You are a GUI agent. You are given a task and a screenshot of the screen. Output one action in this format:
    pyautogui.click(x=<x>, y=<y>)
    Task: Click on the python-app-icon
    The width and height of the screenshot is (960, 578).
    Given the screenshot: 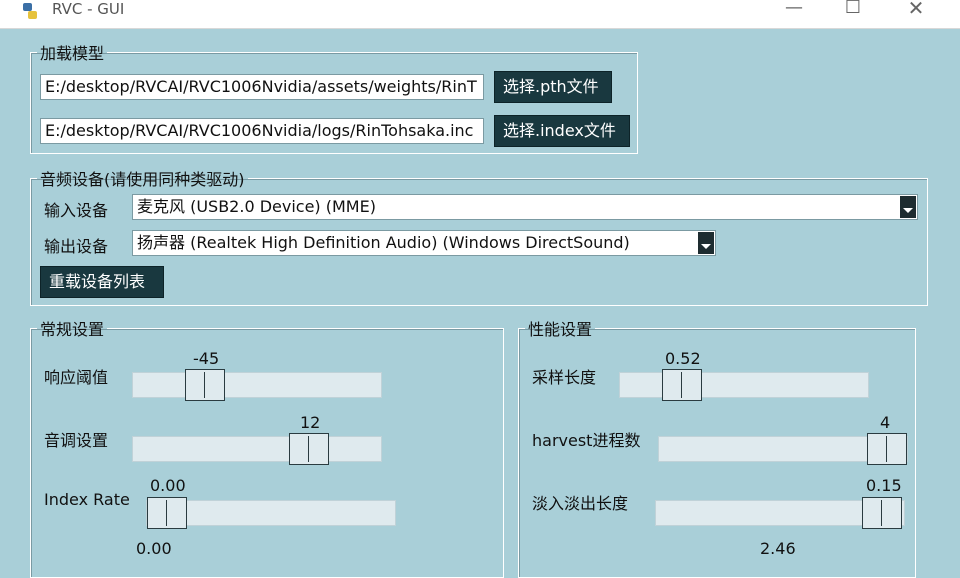 What is the action you would take?
    pyautogui.click(x=30, y=11)
    